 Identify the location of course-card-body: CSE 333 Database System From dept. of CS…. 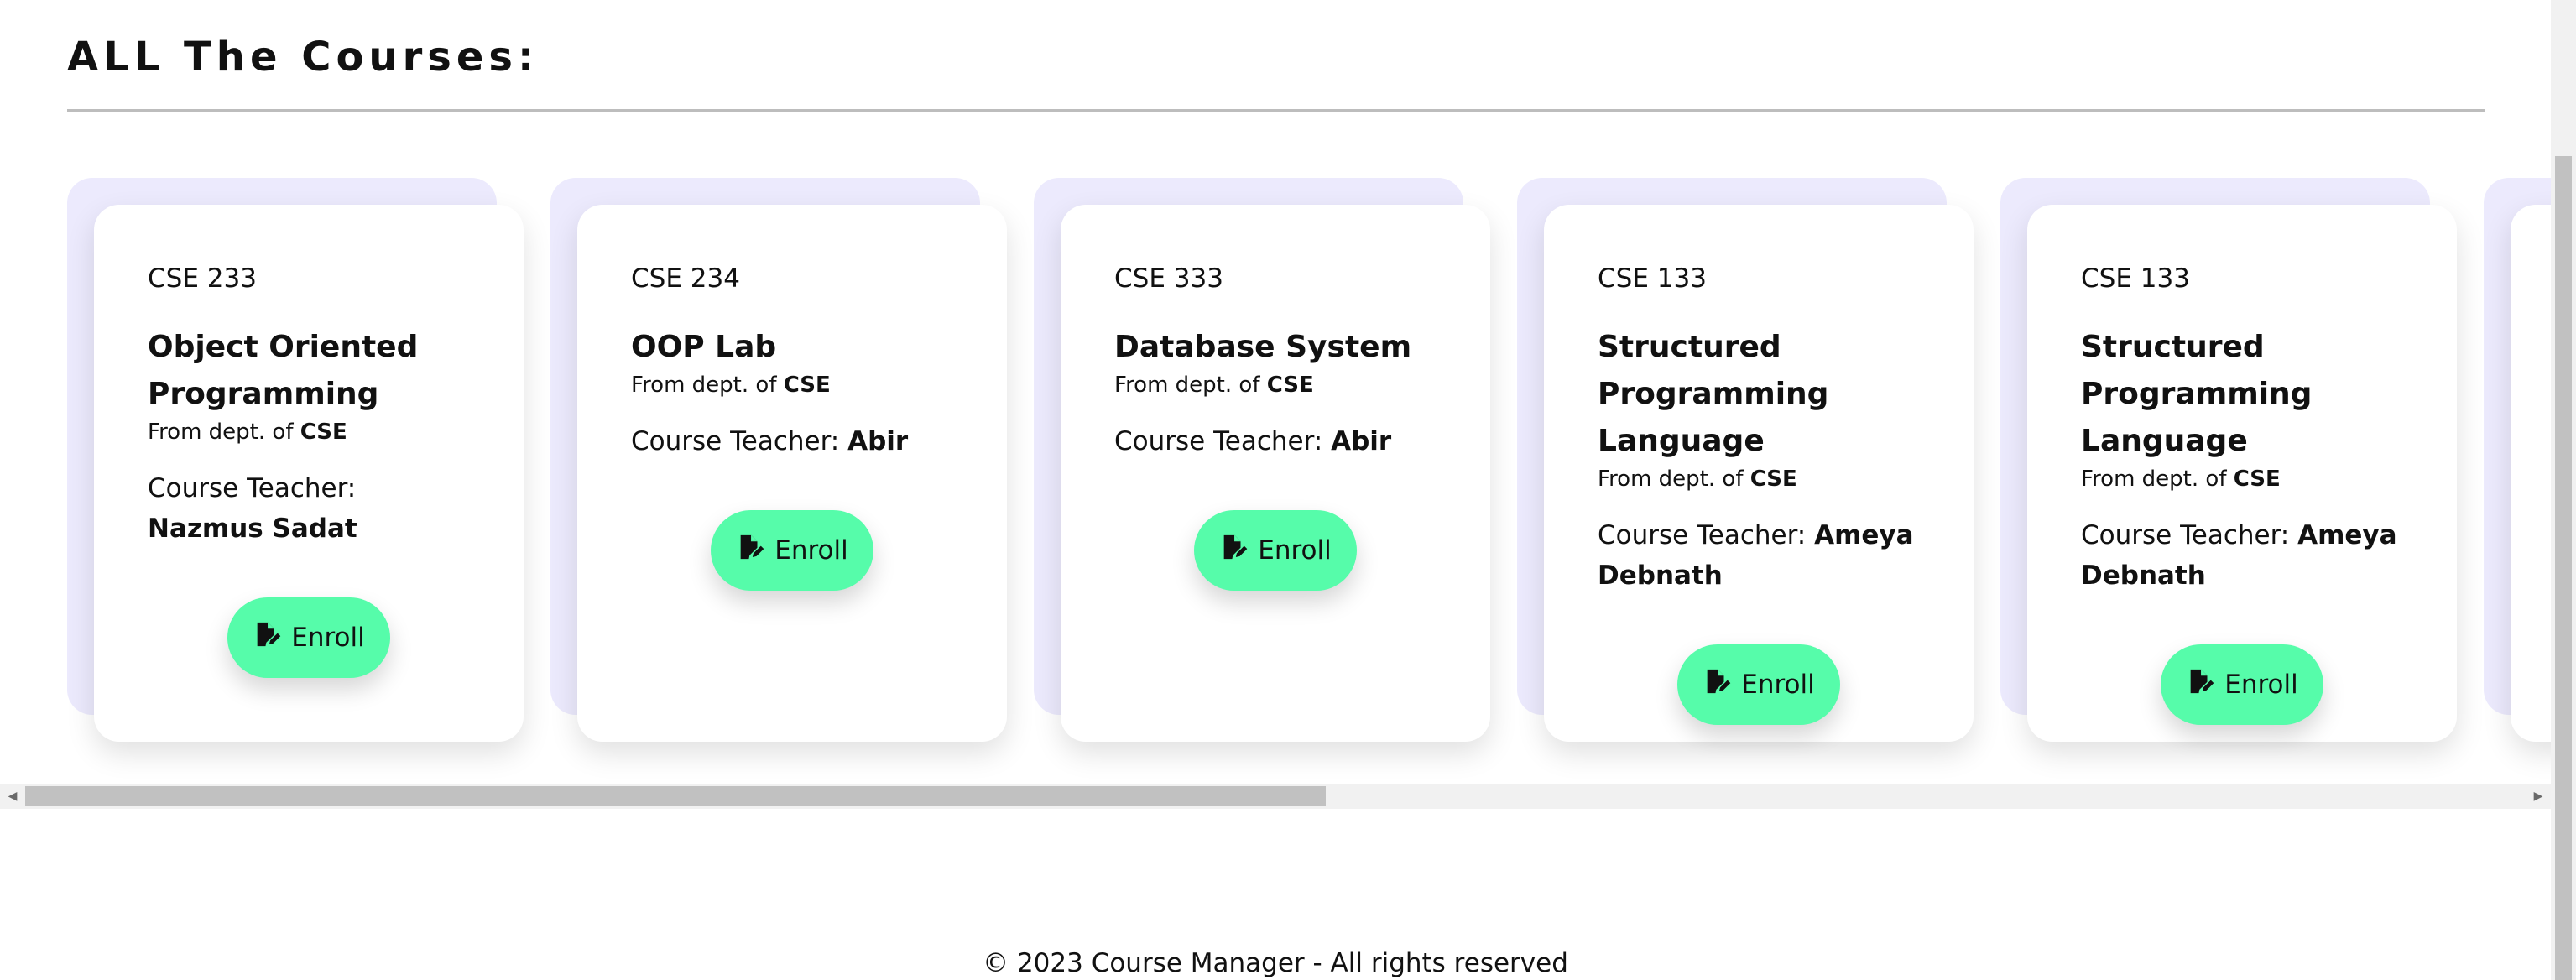
(1275, 474).